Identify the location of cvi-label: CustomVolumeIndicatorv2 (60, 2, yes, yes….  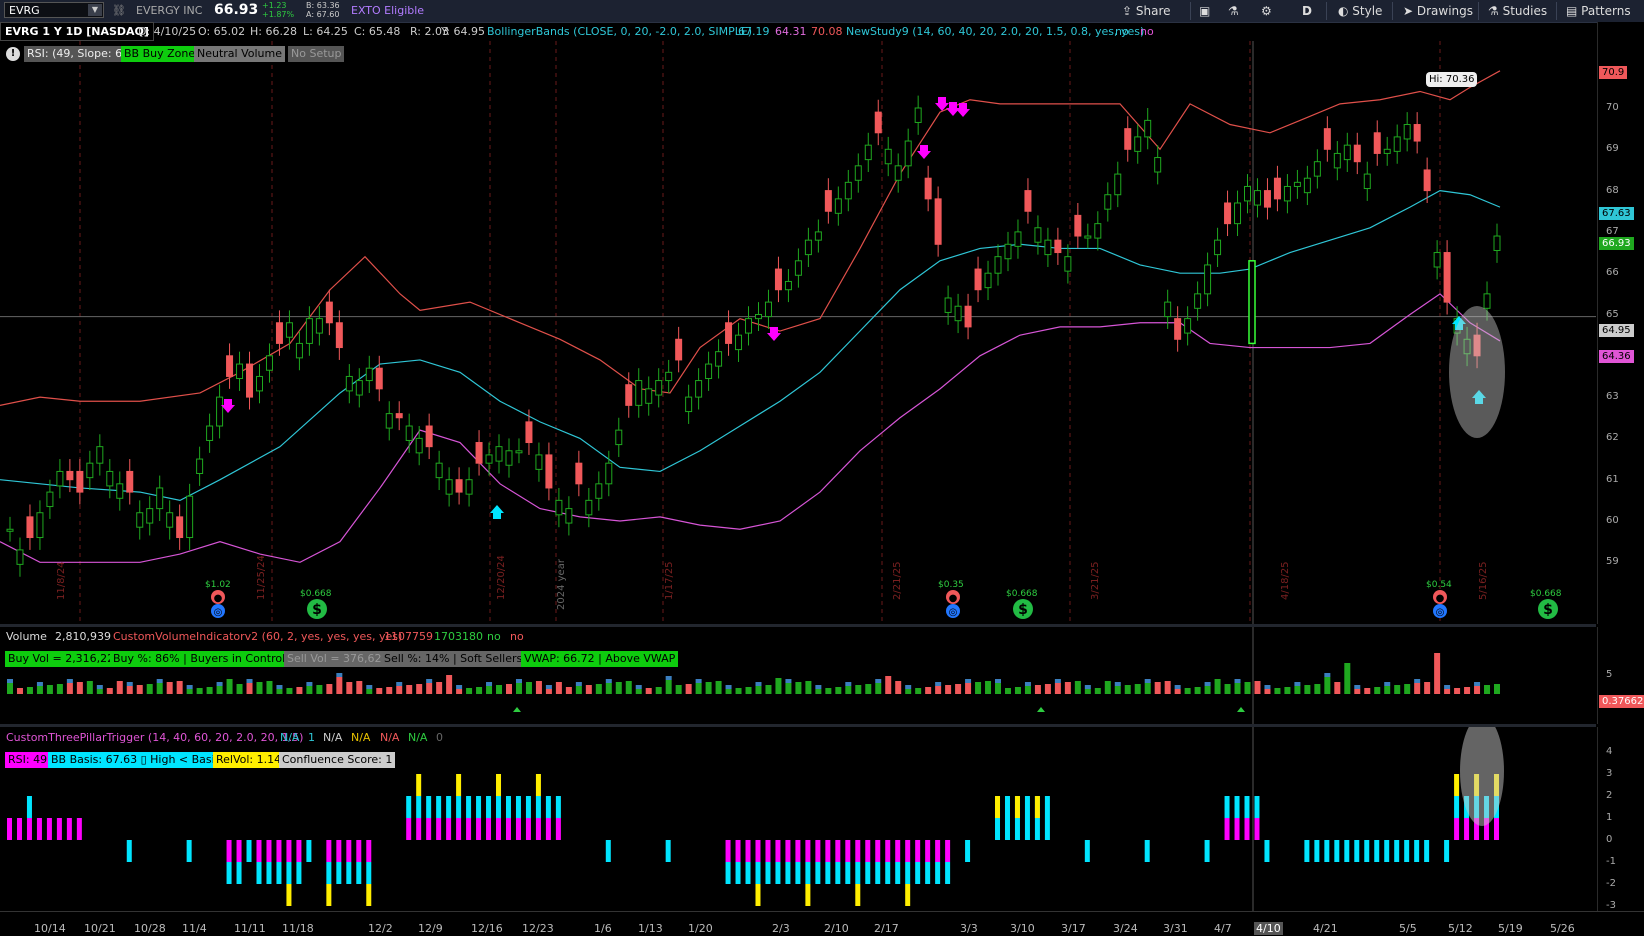
(257, 636).